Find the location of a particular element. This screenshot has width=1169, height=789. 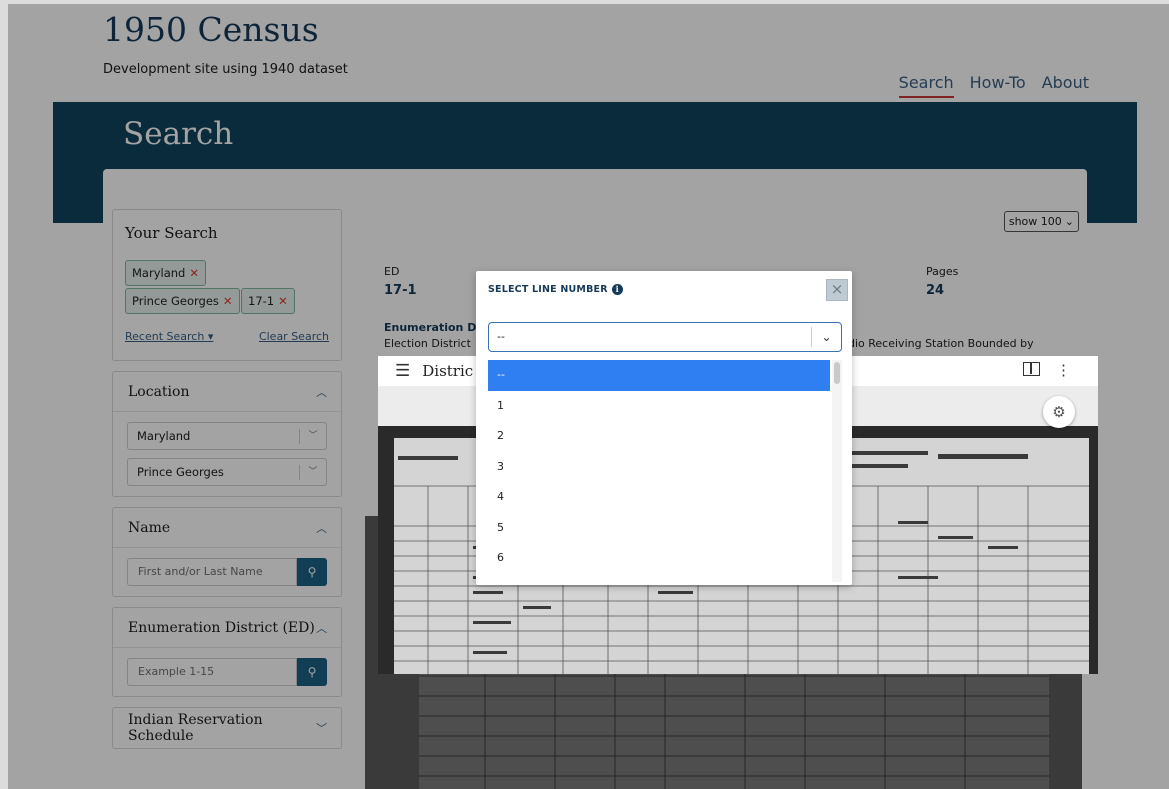

options-scrollbar is located at coordinates (837, 471).